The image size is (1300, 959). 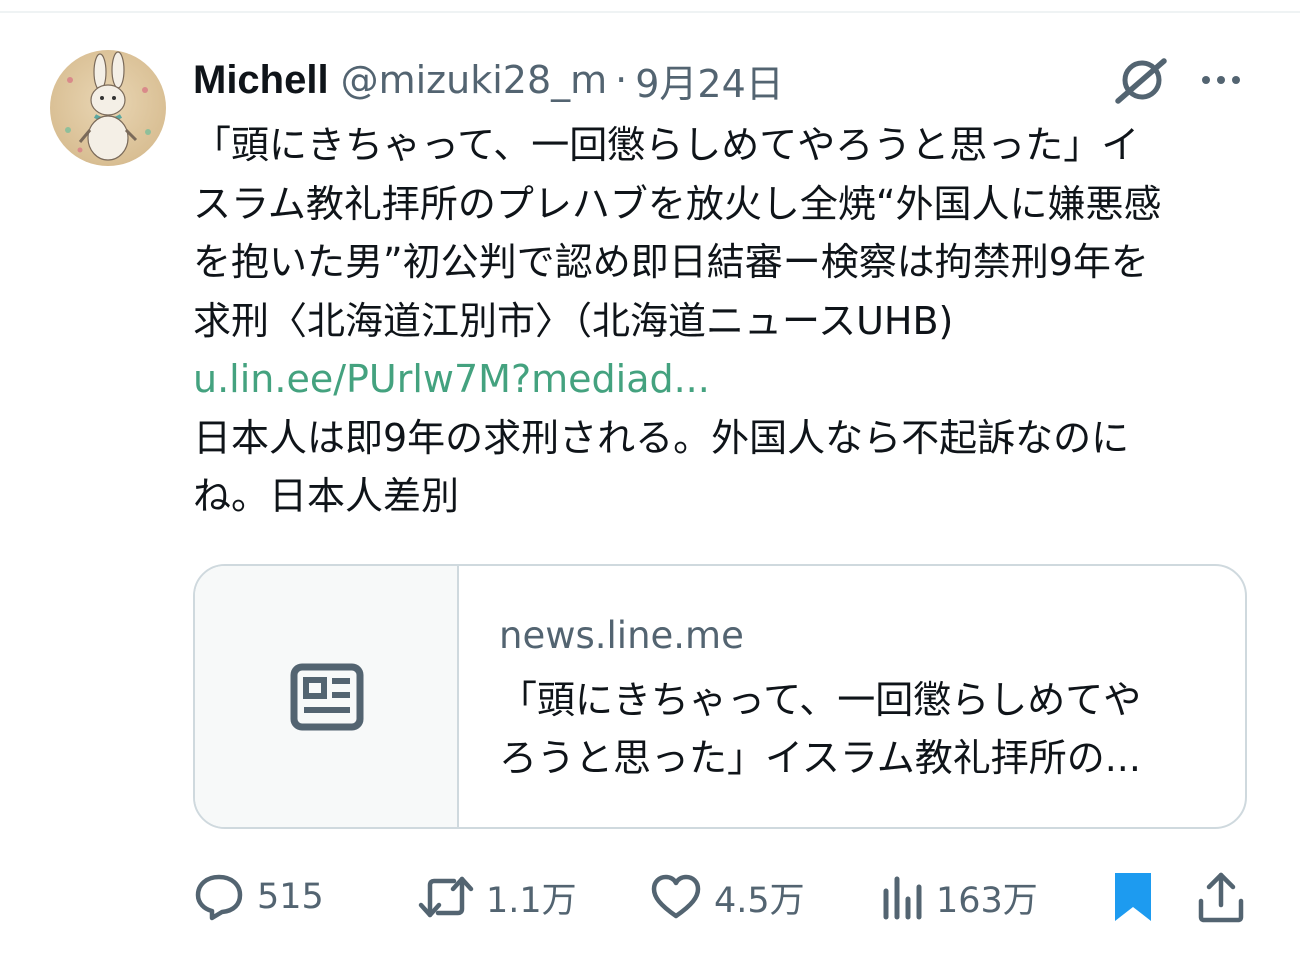 I want to click on repost-count: 1.1万, so click(x=531, y=900).